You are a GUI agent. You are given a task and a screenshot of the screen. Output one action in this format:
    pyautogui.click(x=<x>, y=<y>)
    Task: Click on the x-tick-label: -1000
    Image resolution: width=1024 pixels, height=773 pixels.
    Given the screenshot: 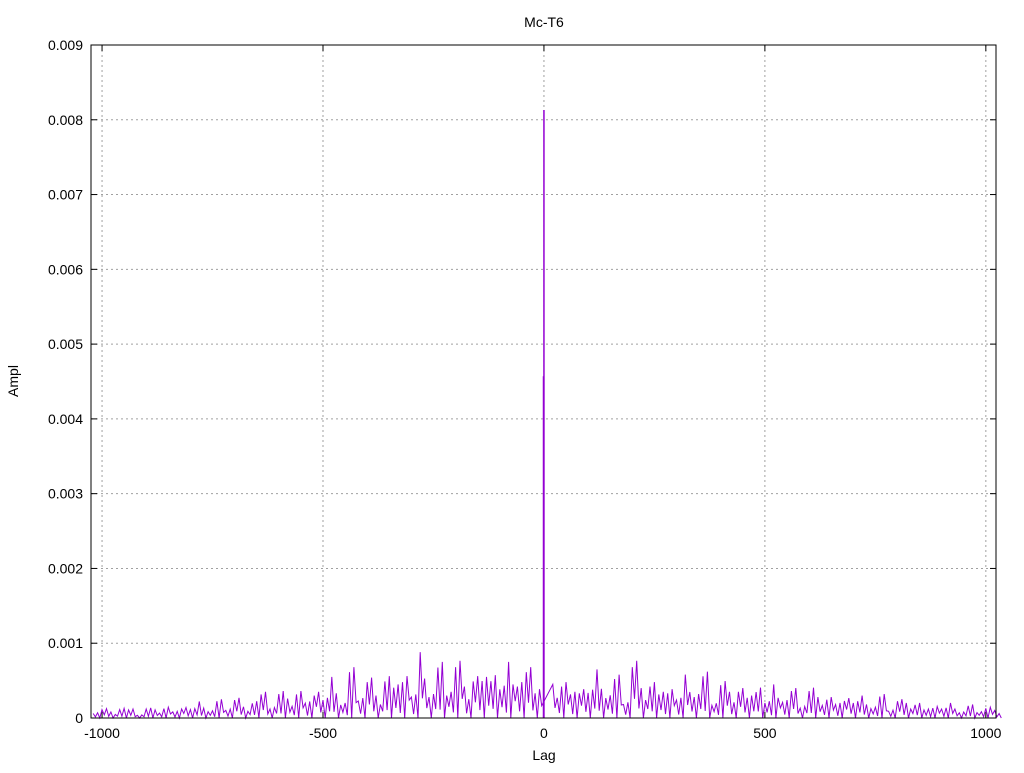 What is the action you would take?
    pyautogui.click(x=102, y=733)
    